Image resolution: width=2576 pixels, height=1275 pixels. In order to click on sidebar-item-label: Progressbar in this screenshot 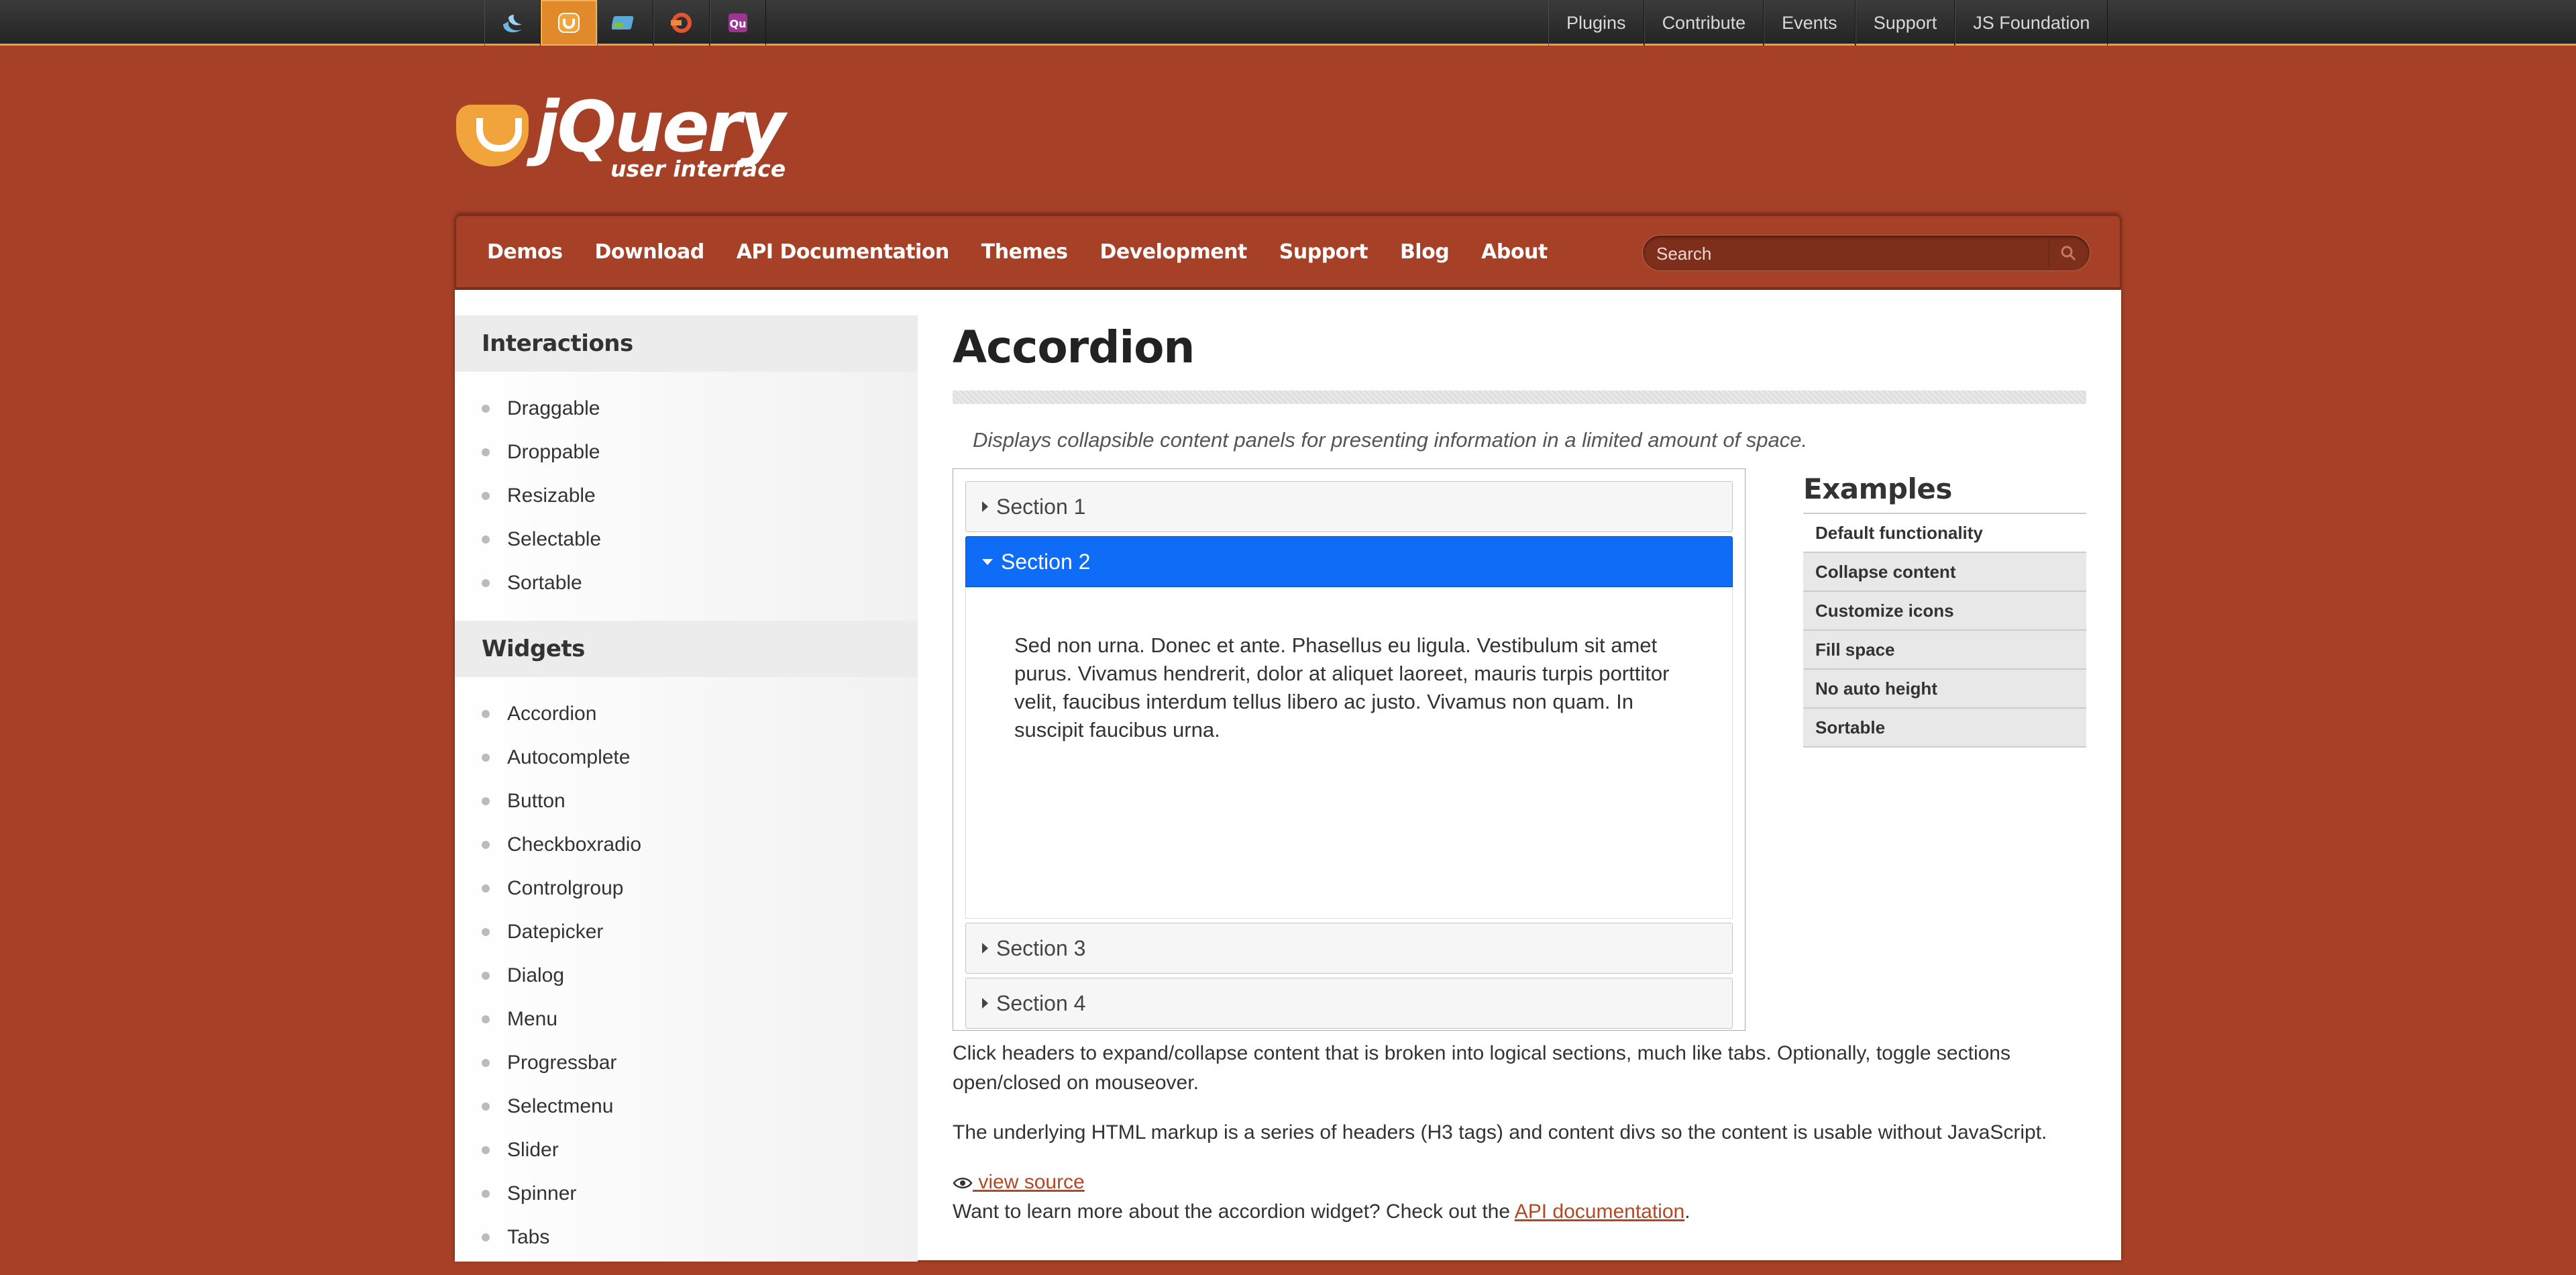, I will do `click(562, 1062)`.